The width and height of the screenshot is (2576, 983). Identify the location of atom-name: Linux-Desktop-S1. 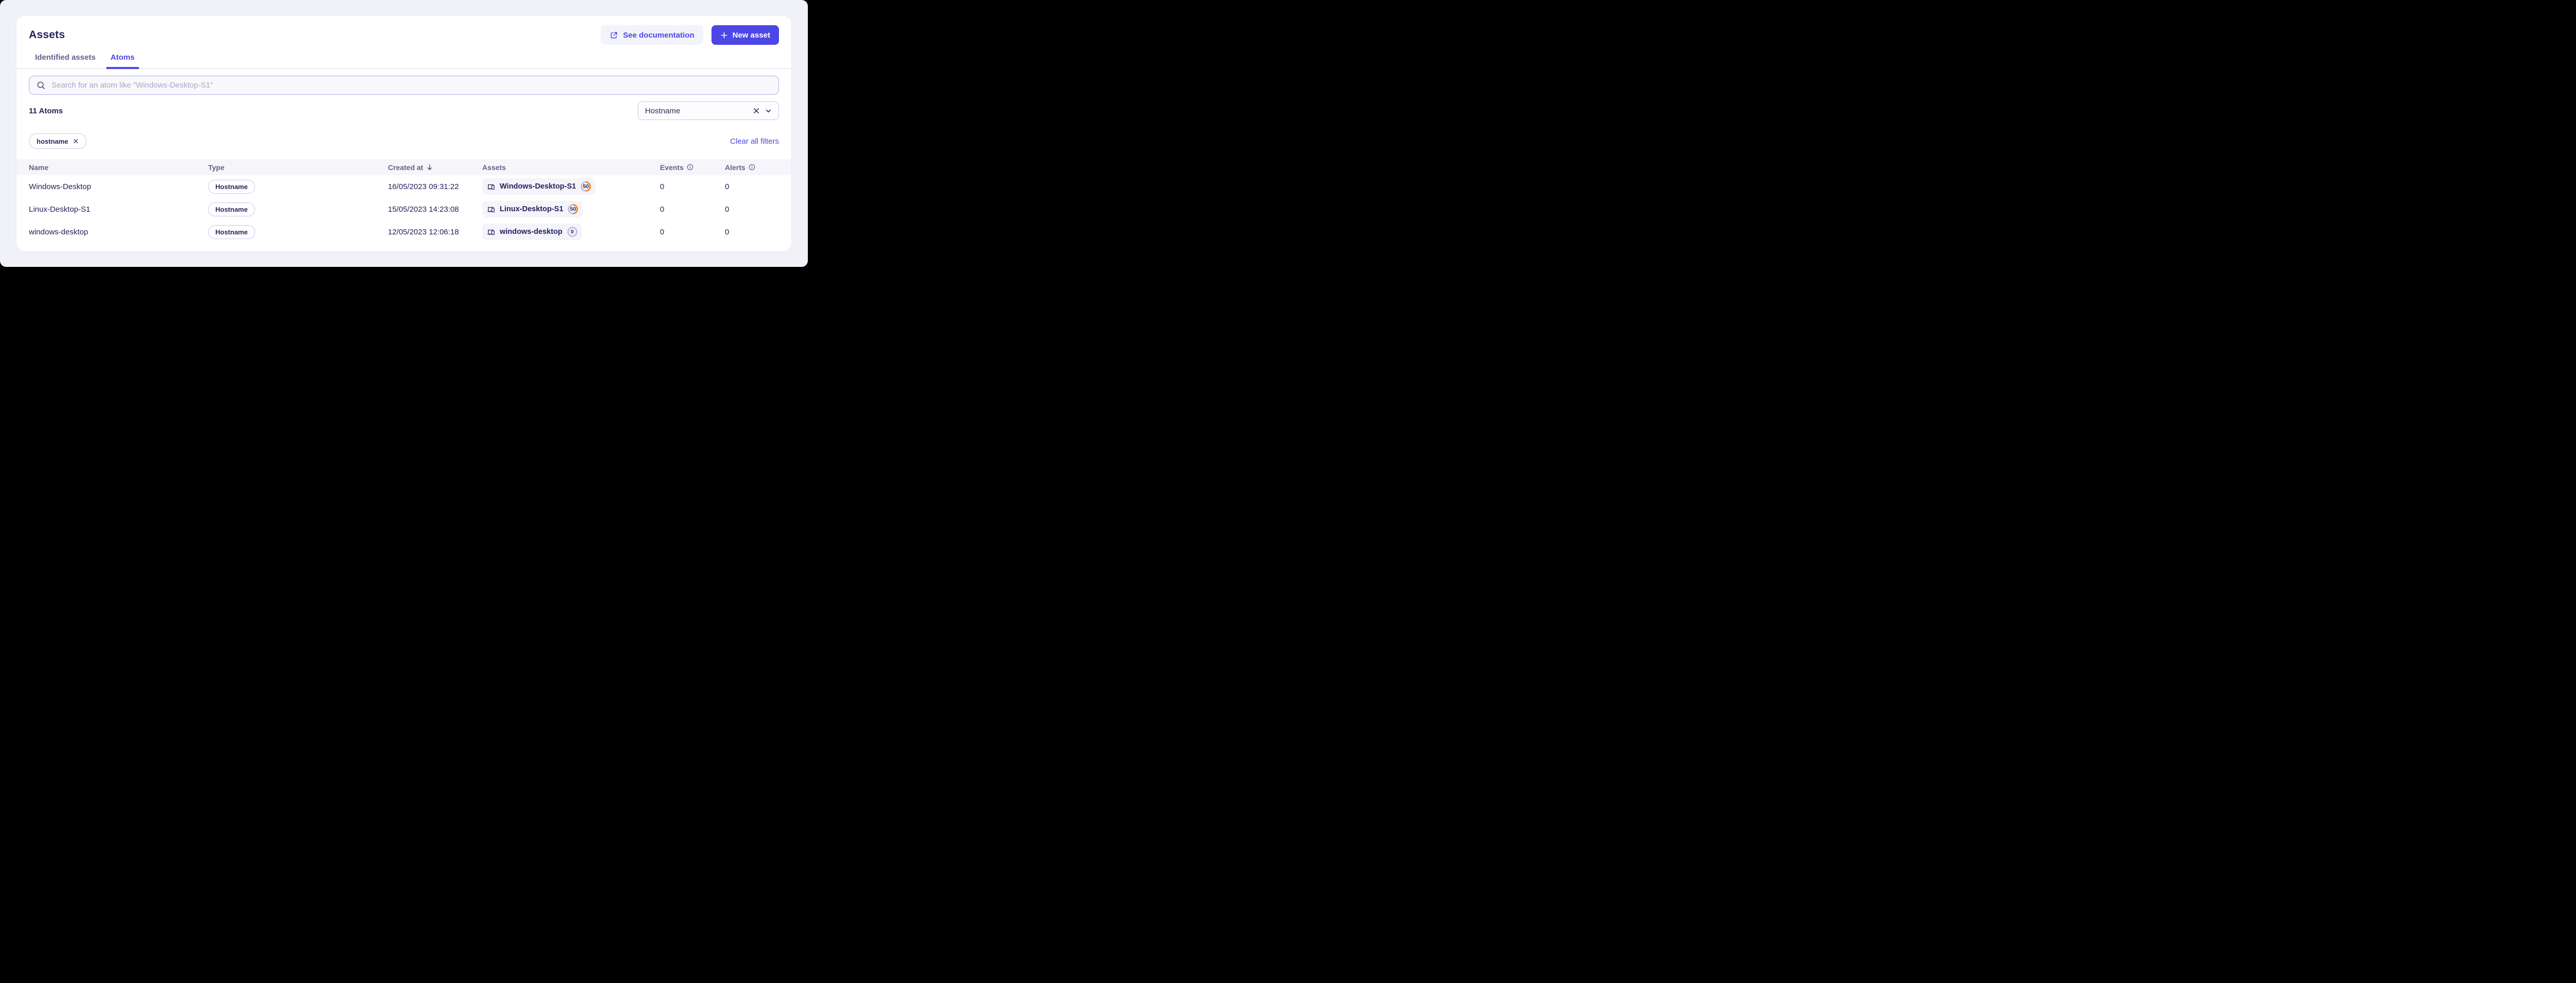
(60, 209).